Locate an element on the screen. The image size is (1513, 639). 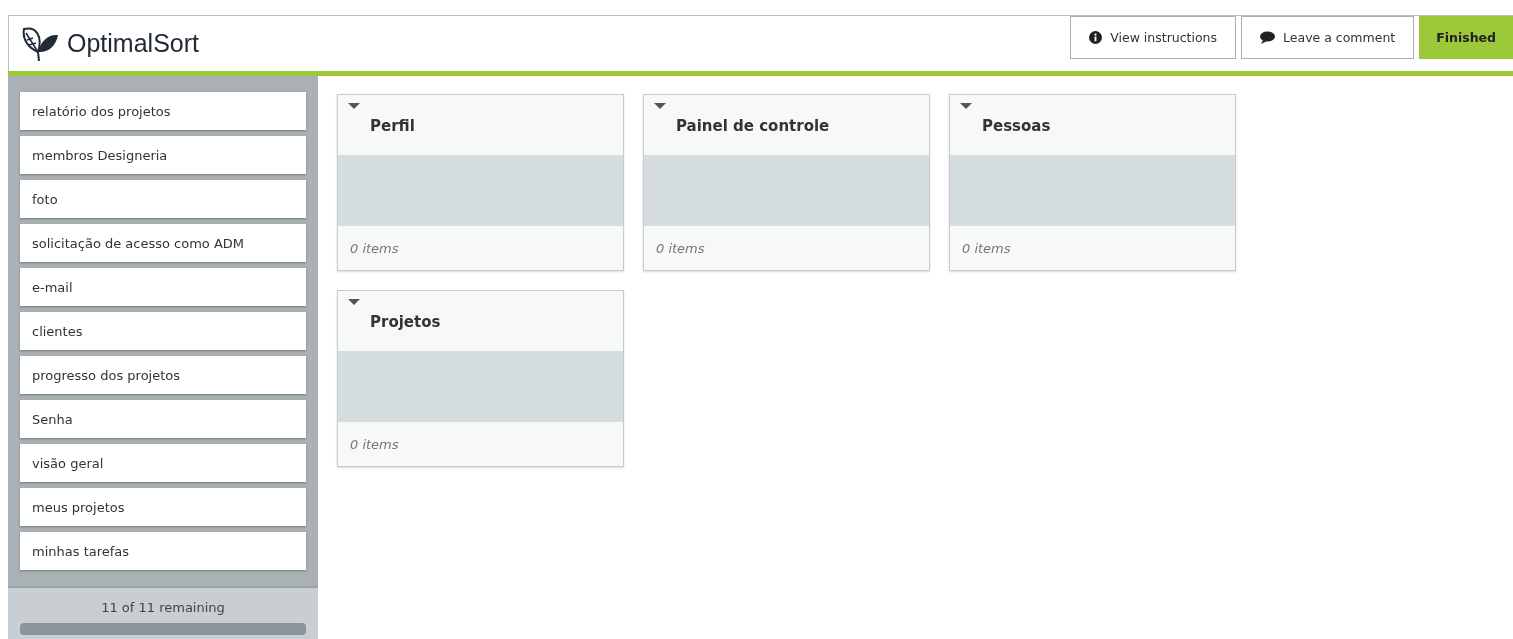
remaining-count: 11 of 11 remaining is located at coordinates (163, 607).